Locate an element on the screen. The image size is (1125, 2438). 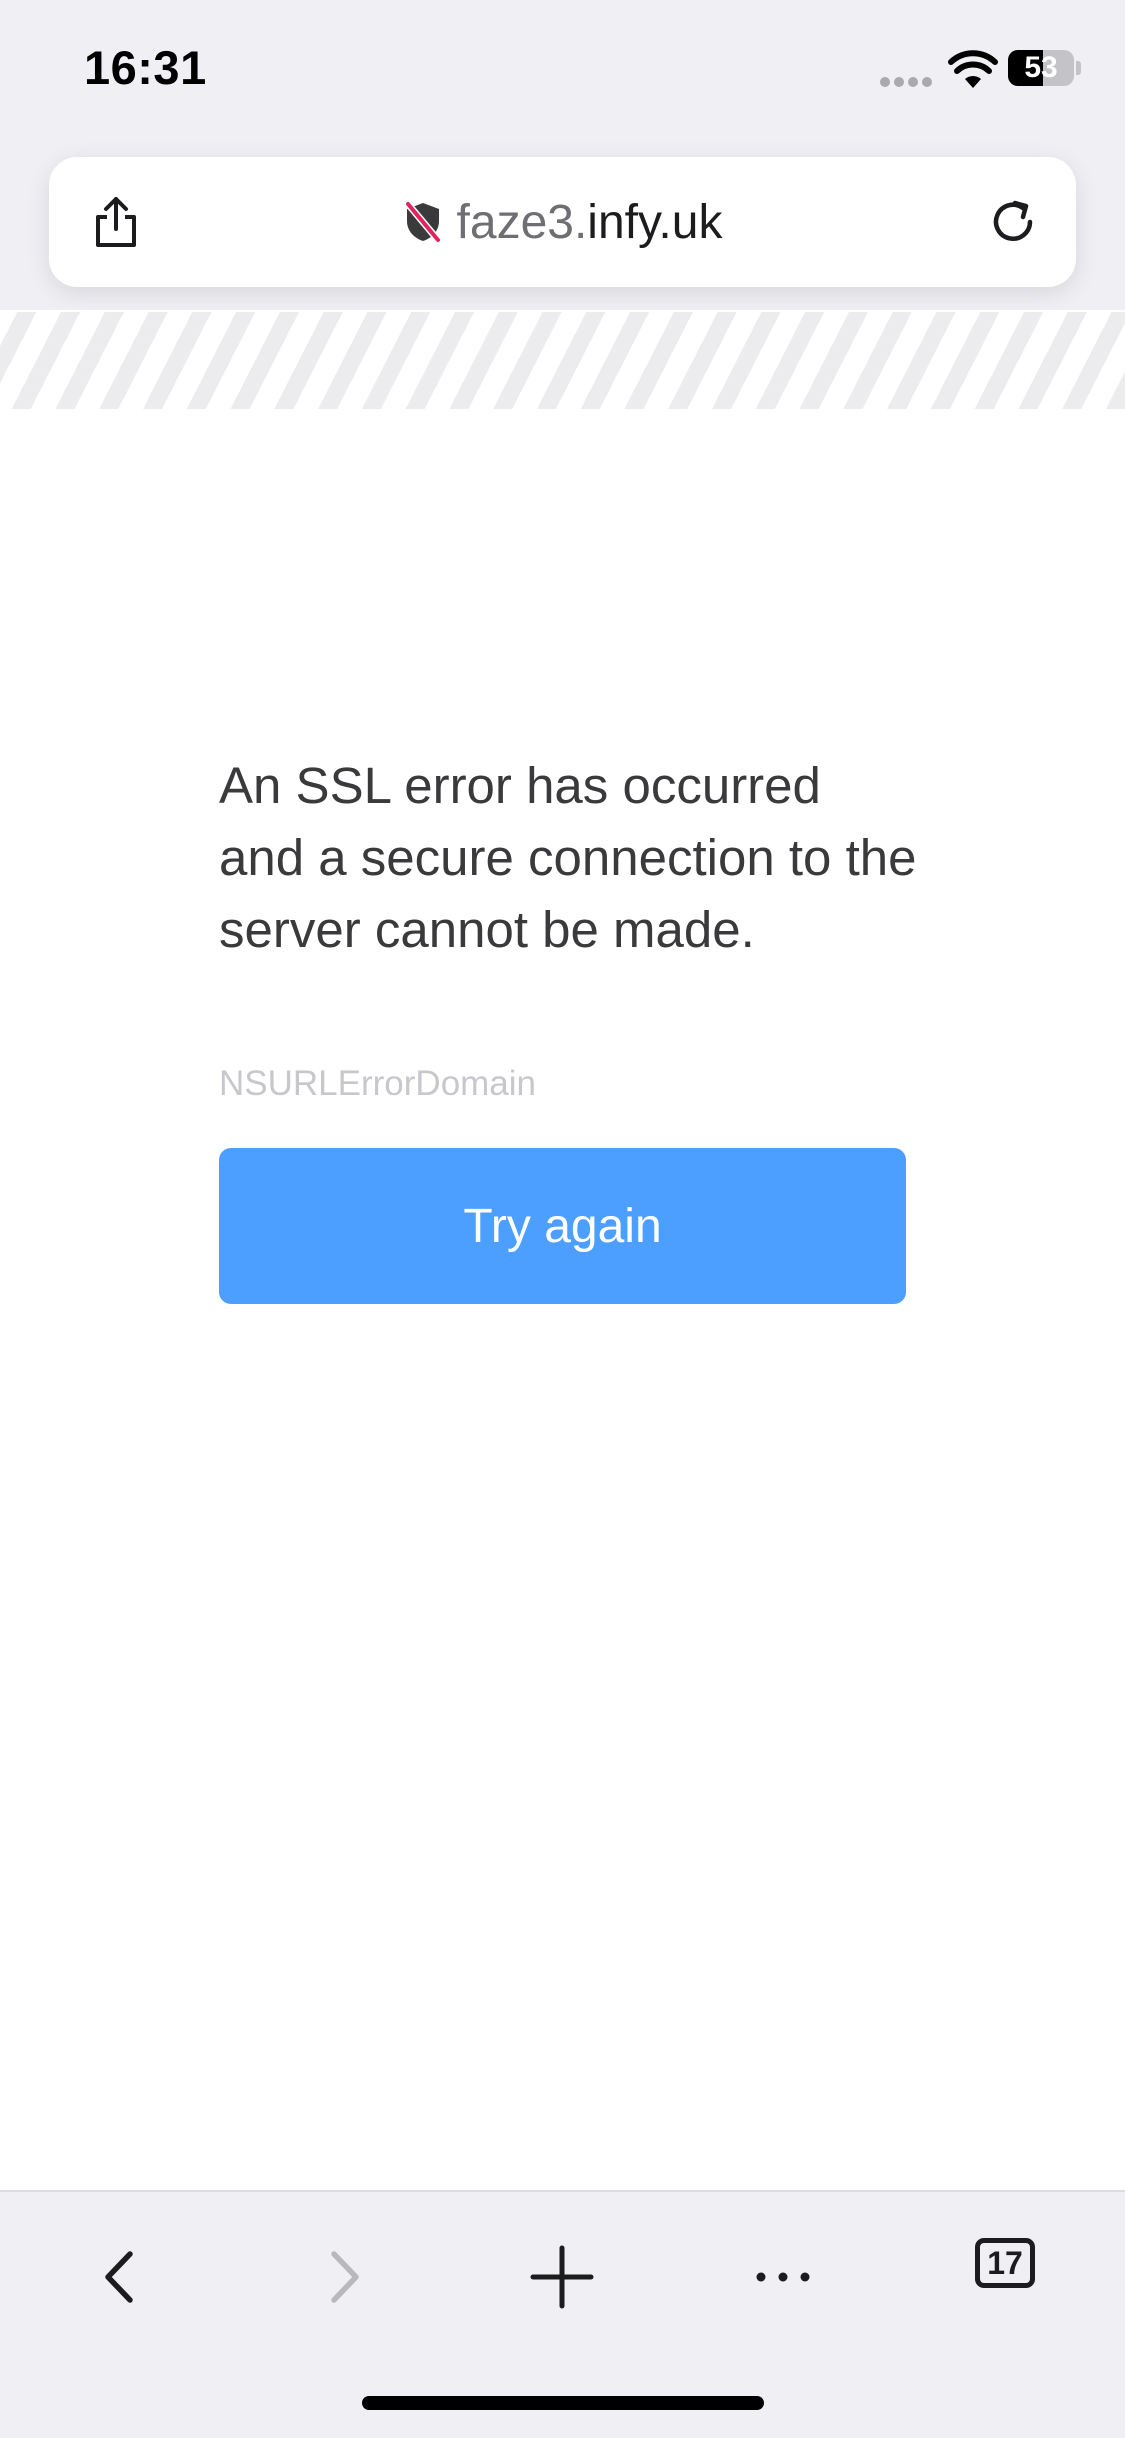
battery-cap is located at coordinates (1078, 68).